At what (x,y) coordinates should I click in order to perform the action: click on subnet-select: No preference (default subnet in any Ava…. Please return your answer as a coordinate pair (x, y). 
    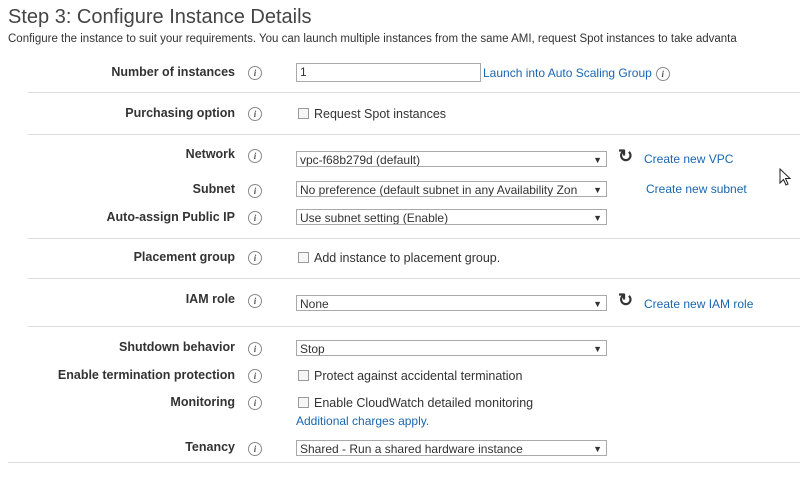
    Looking at the image, I should click on (451, 189).